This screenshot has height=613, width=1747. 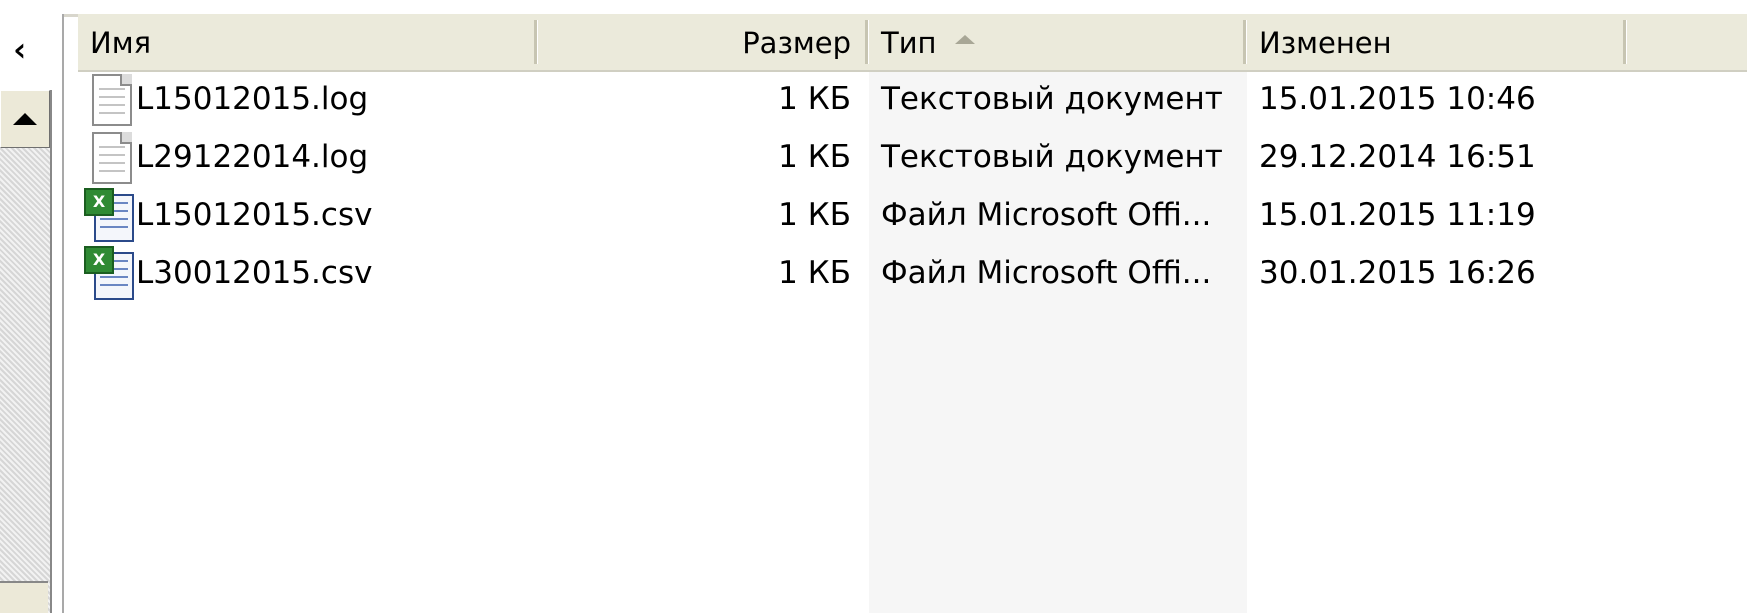 What do you see at coordinates (308, 42) in the screenshot?
I see `column-header-name: Имя` at bounding box center [308, 42].